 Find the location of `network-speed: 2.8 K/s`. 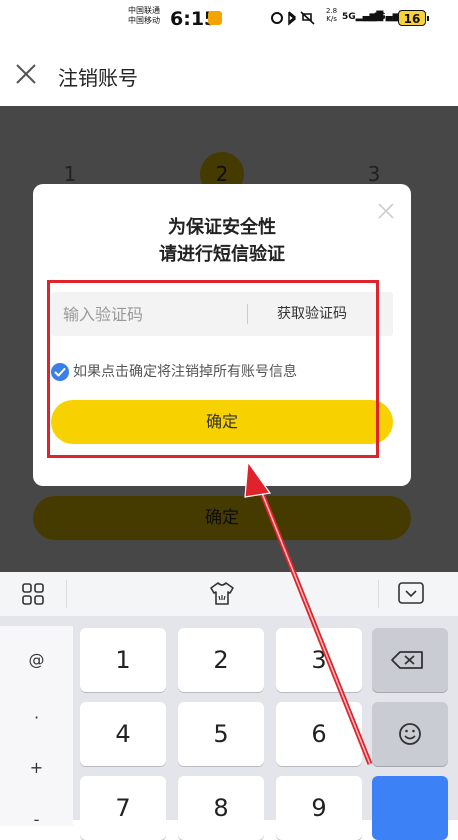

network-speed: 2.8 K/s is located at coordinates (331, 15).